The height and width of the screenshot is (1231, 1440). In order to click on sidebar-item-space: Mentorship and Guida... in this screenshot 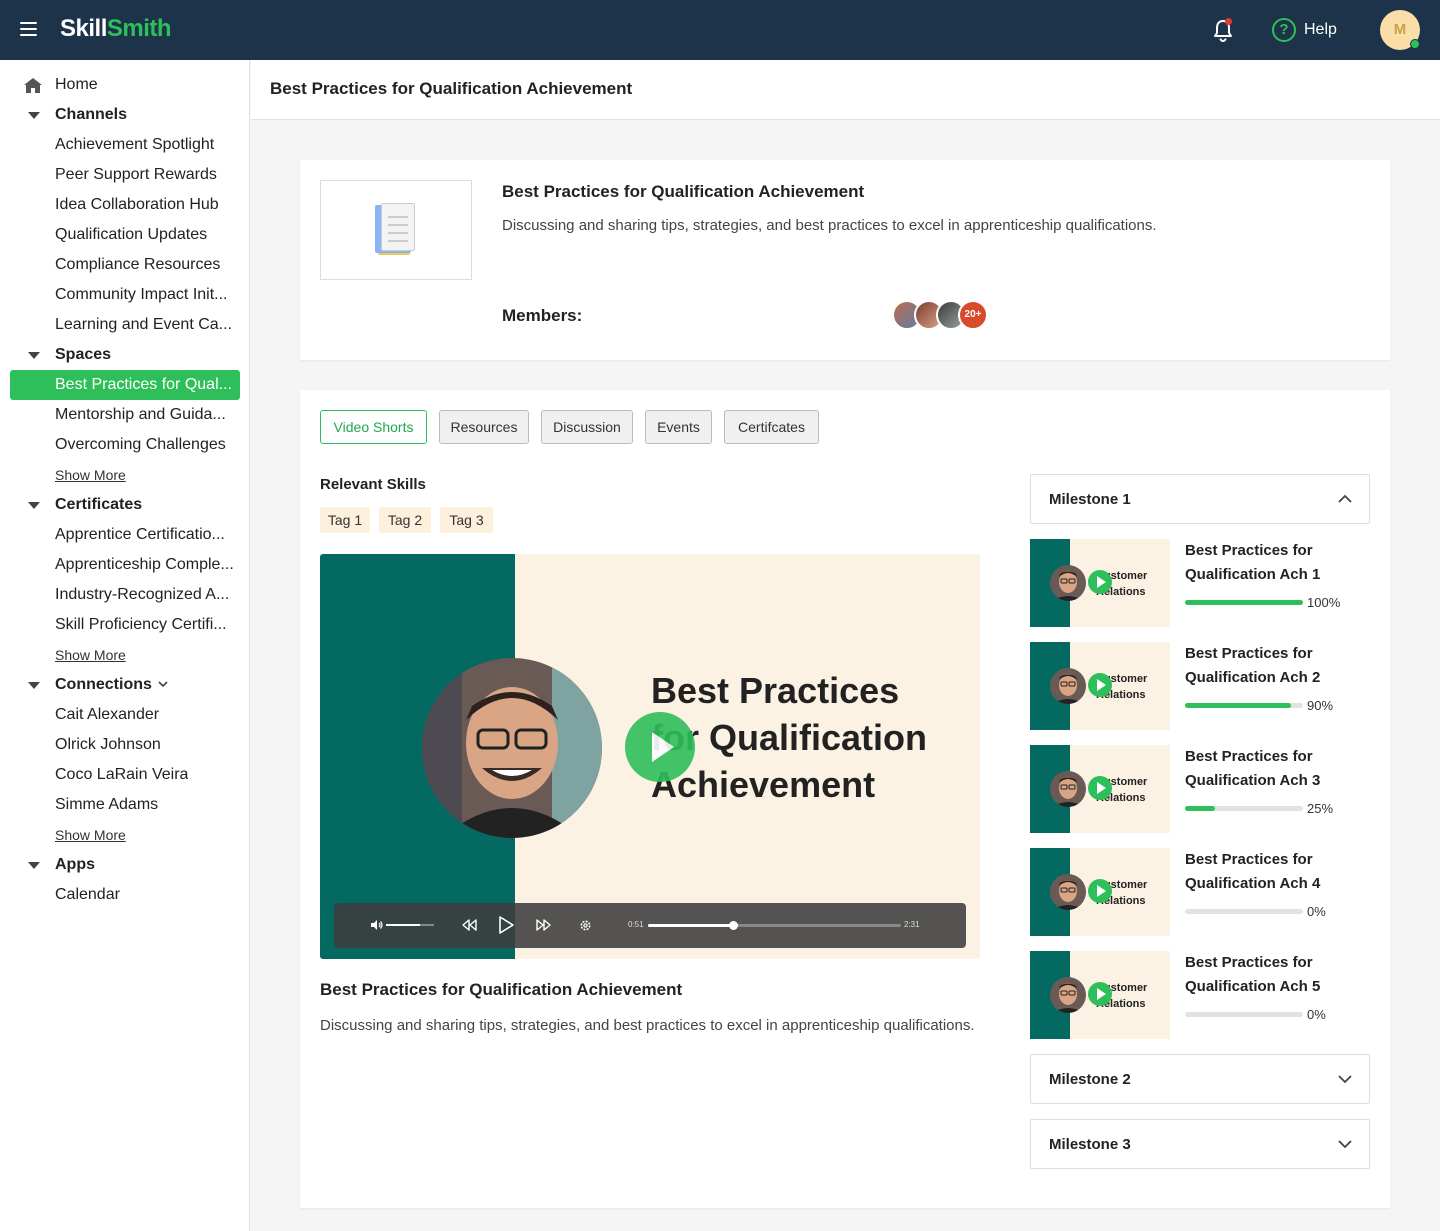, I will do `click(125, 415)`.